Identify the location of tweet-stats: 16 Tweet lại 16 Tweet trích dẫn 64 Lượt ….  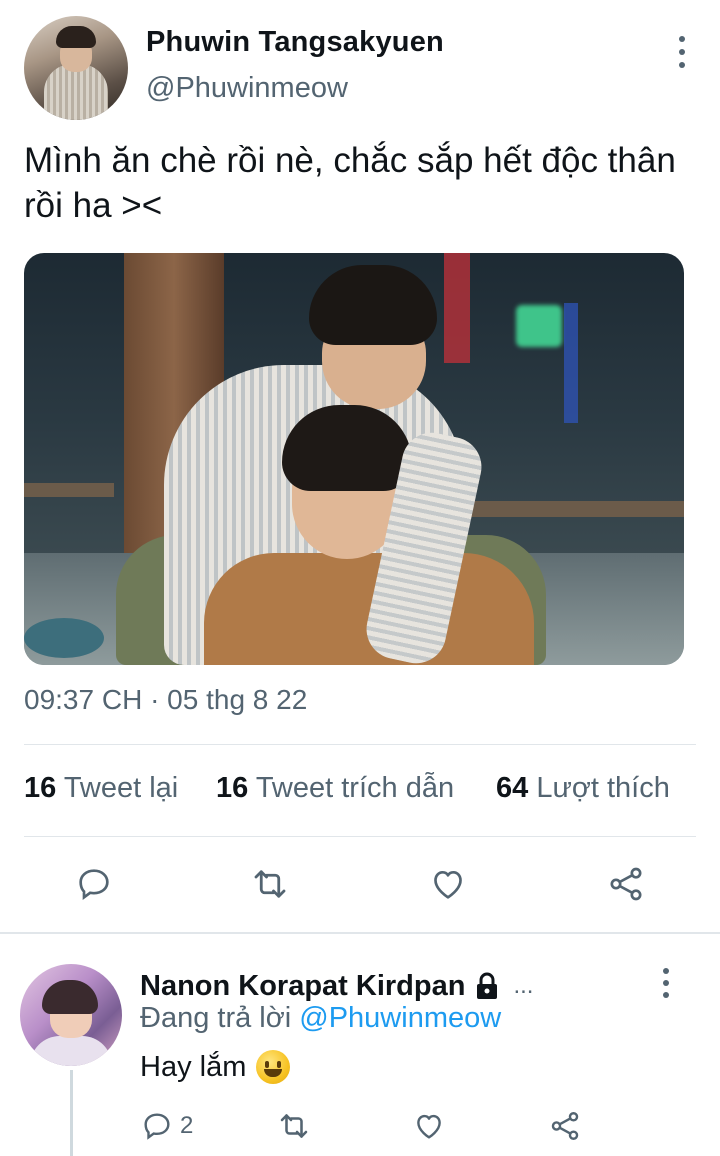
(360, 792).